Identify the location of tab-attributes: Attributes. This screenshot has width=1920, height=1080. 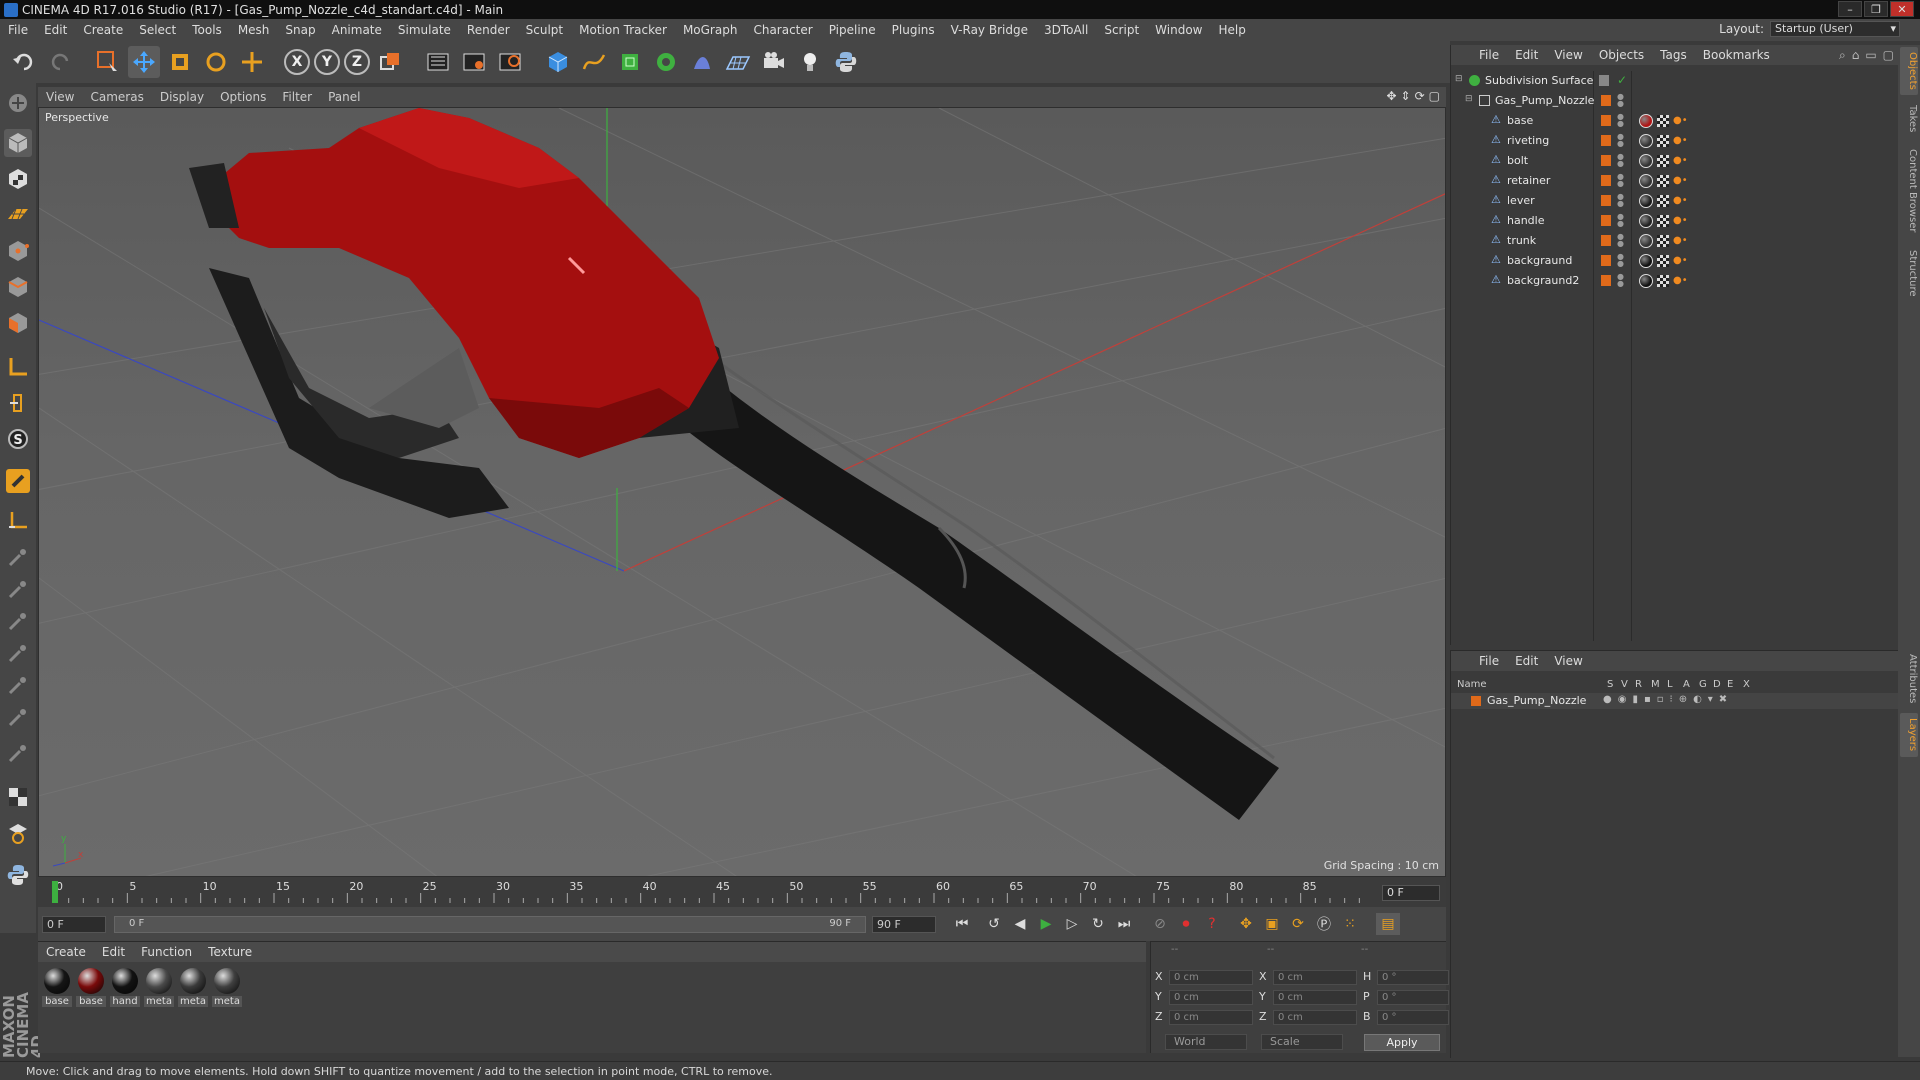
(1909, 679).